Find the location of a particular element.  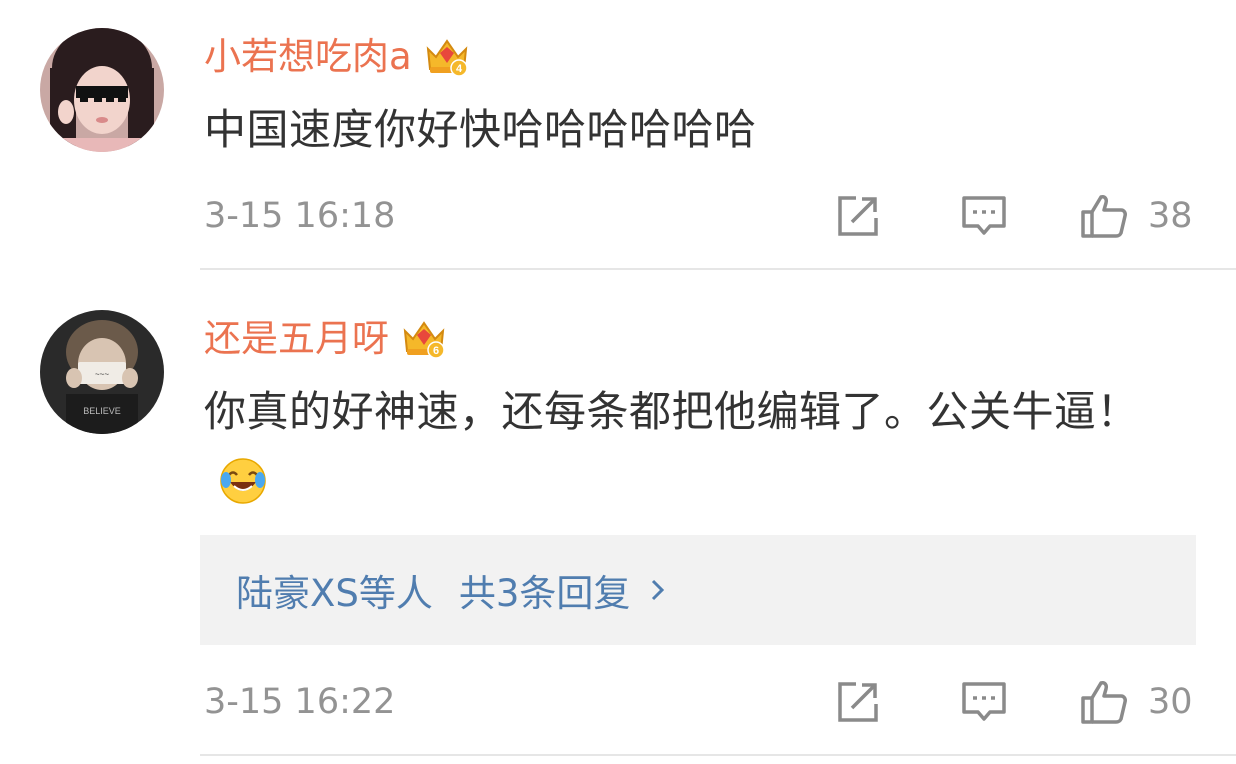

username-row: 还是五月呀 6 is located at coordinates (325, 339).